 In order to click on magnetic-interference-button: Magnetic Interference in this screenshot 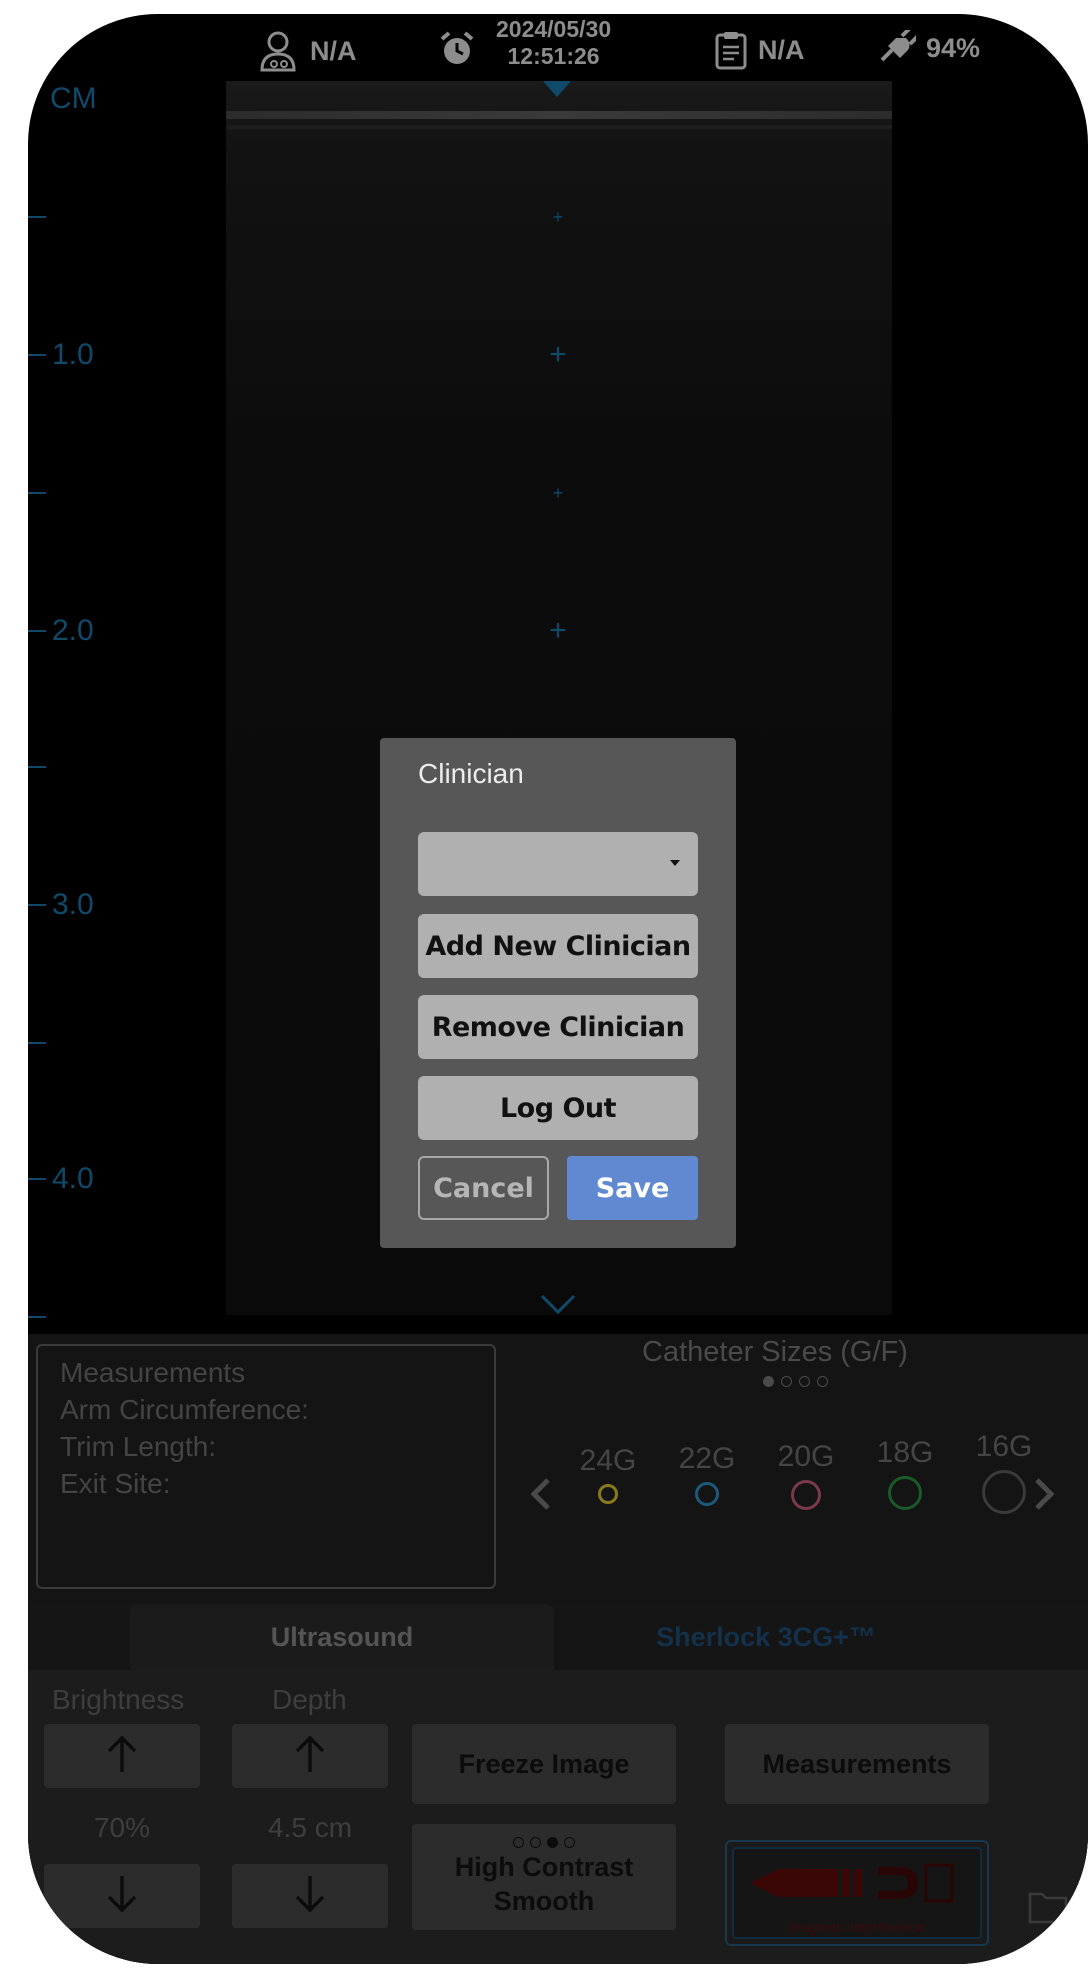, I will do `click(857, 1893)`.